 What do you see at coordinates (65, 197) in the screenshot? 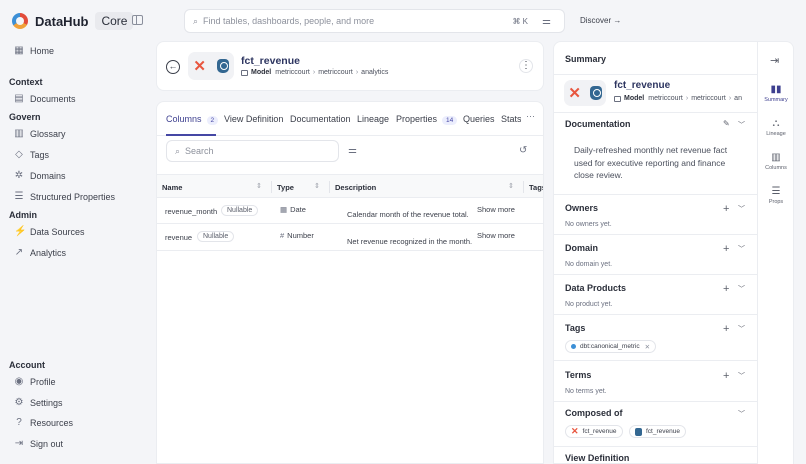
I see `sidebar-item-structured-properties: ☰ Structured Properties` at bounding box center [65, 197].